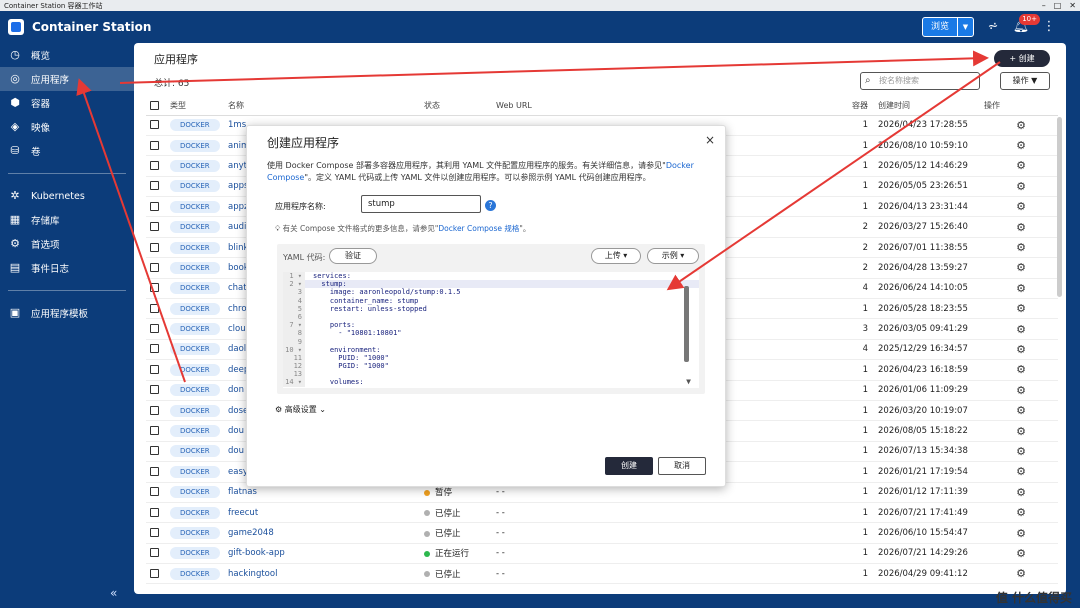  Describe the element at coordinates (1022, 58) in the screenshot. I see `create-app-button: + 创建` at that location.